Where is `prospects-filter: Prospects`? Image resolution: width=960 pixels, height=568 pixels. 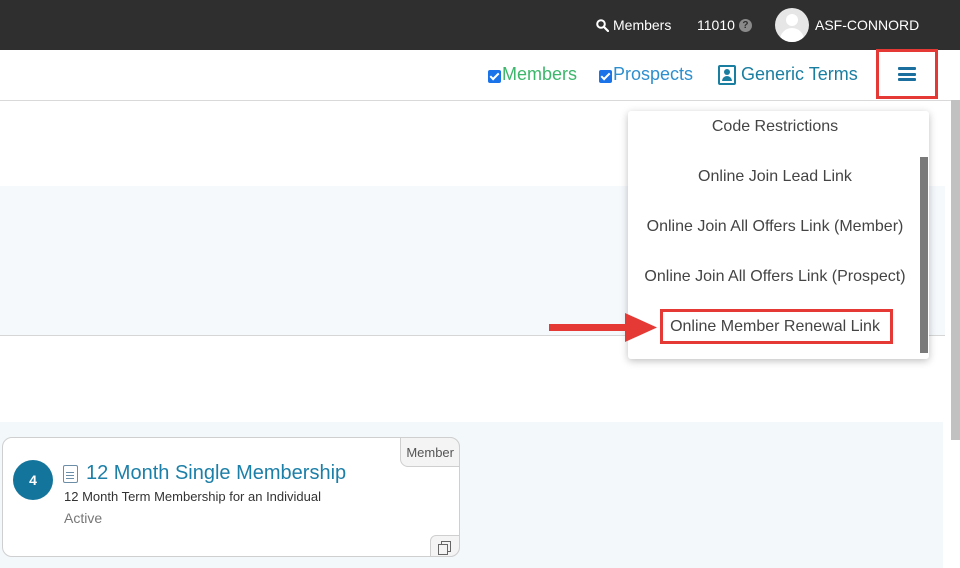
prospects-filter: Prospects is located at coordinates (646, 74).